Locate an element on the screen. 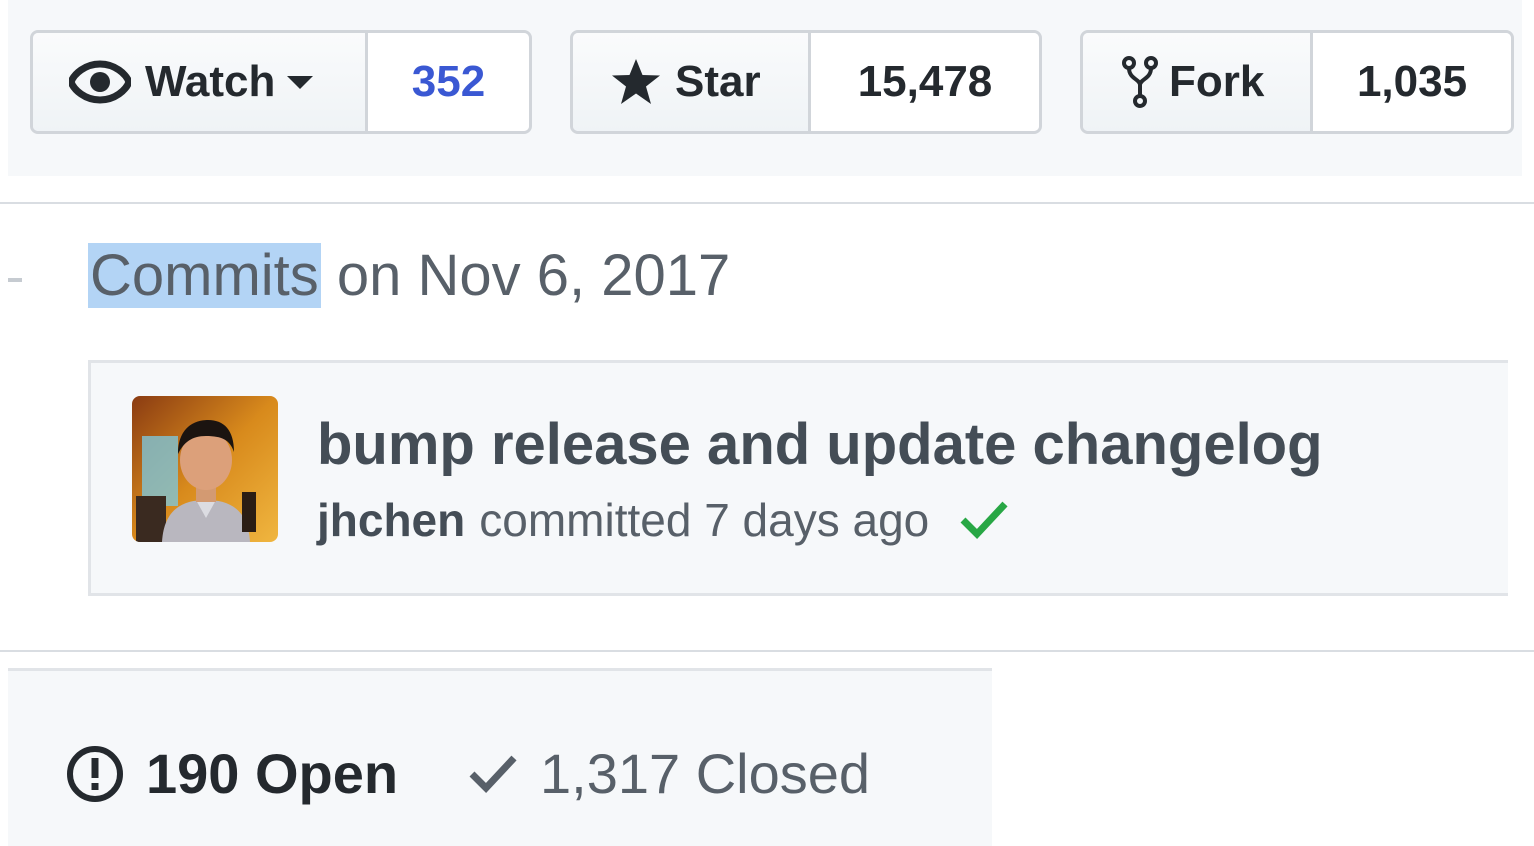 Image resolution: width=1534 pixels, height=846 pixels. timeline-marker is located at coordinates (15, 280).